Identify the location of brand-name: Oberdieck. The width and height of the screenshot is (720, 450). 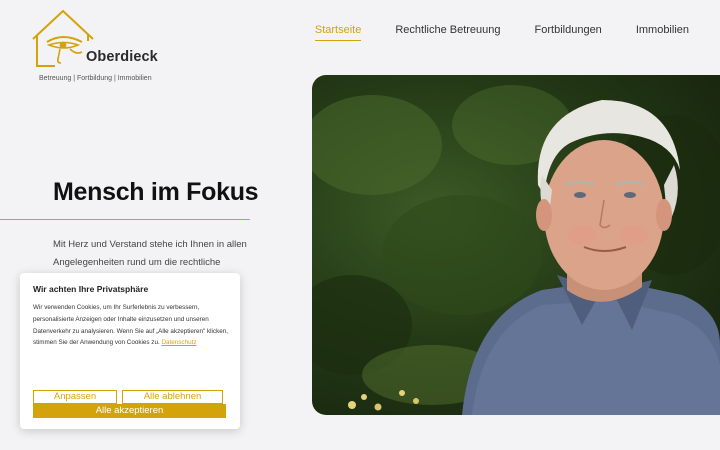
(122, 57).